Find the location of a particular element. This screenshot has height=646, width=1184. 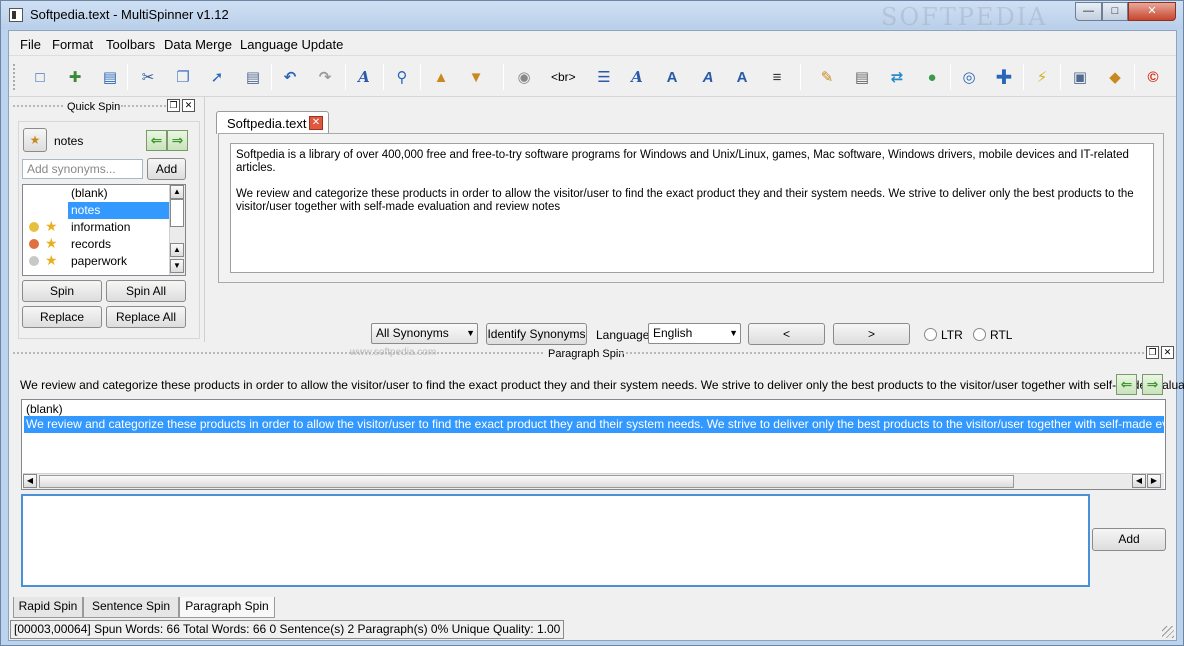

plus-icon: ✚ is located at coordinates (1004, 77).